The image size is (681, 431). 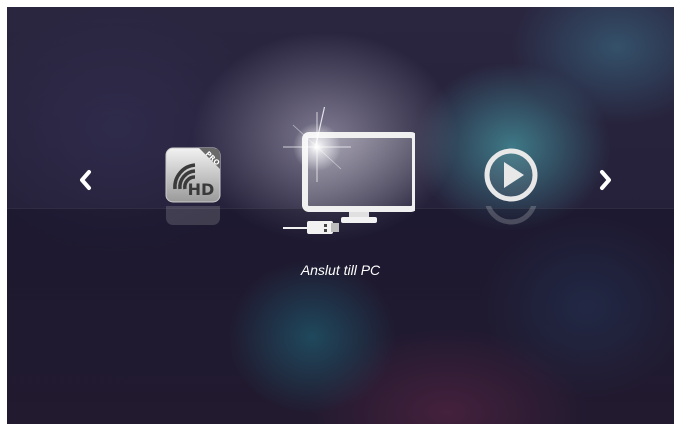 What do you see at coordinates (201, 189) in the screenshot?
I see `hd-glyph: HD` at bounding box center [201, 189].